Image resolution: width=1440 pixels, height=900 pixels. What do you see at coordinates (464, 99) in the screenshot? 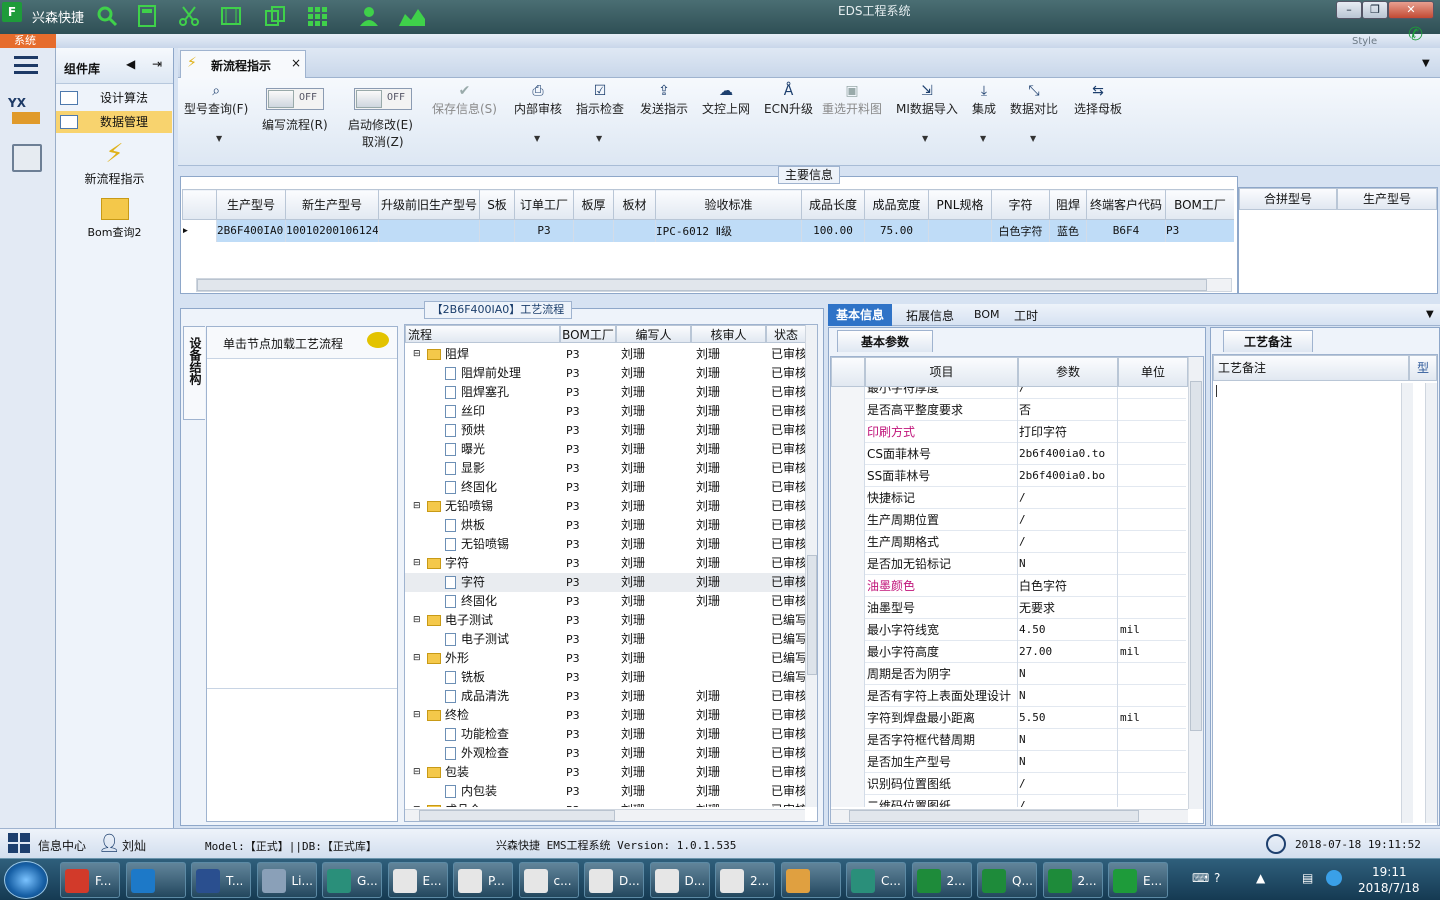
I see `save-info-button: ✔ 保存信息(S)` at bounding box center [464, 99].